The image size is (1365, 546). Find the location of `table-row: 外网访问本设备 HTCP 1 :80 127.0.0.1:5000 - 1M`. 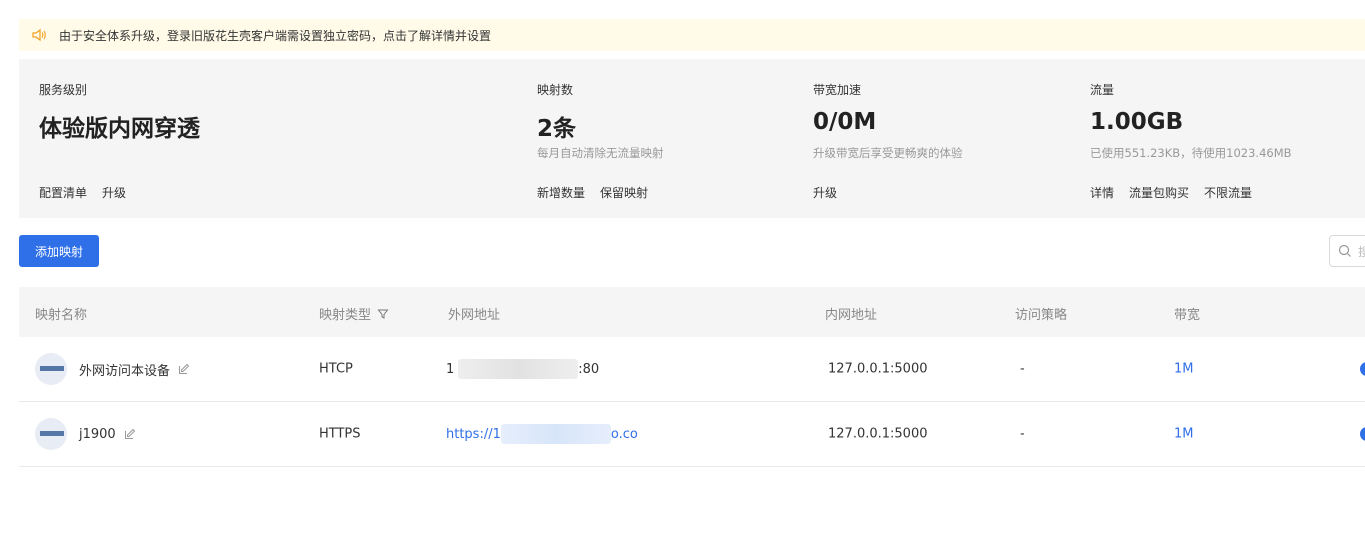

table-row: 外网访问本设备 HTCP 1 :80 127.0.0.1:5000 - 1M is located at coordinates (692, 369).